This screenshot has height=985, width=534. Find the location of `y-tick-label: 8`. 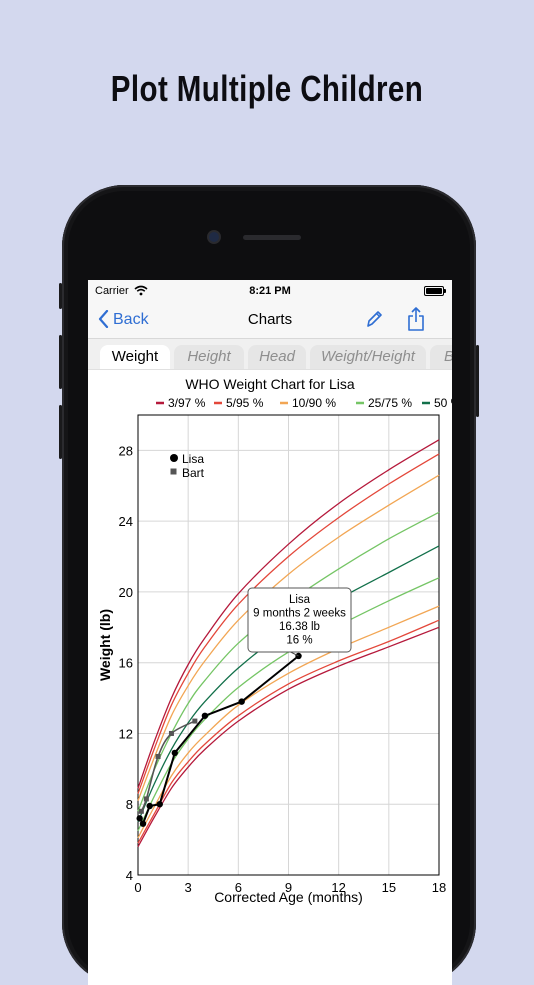

y-tick-label: 8 is located at coordinates (129, 804).